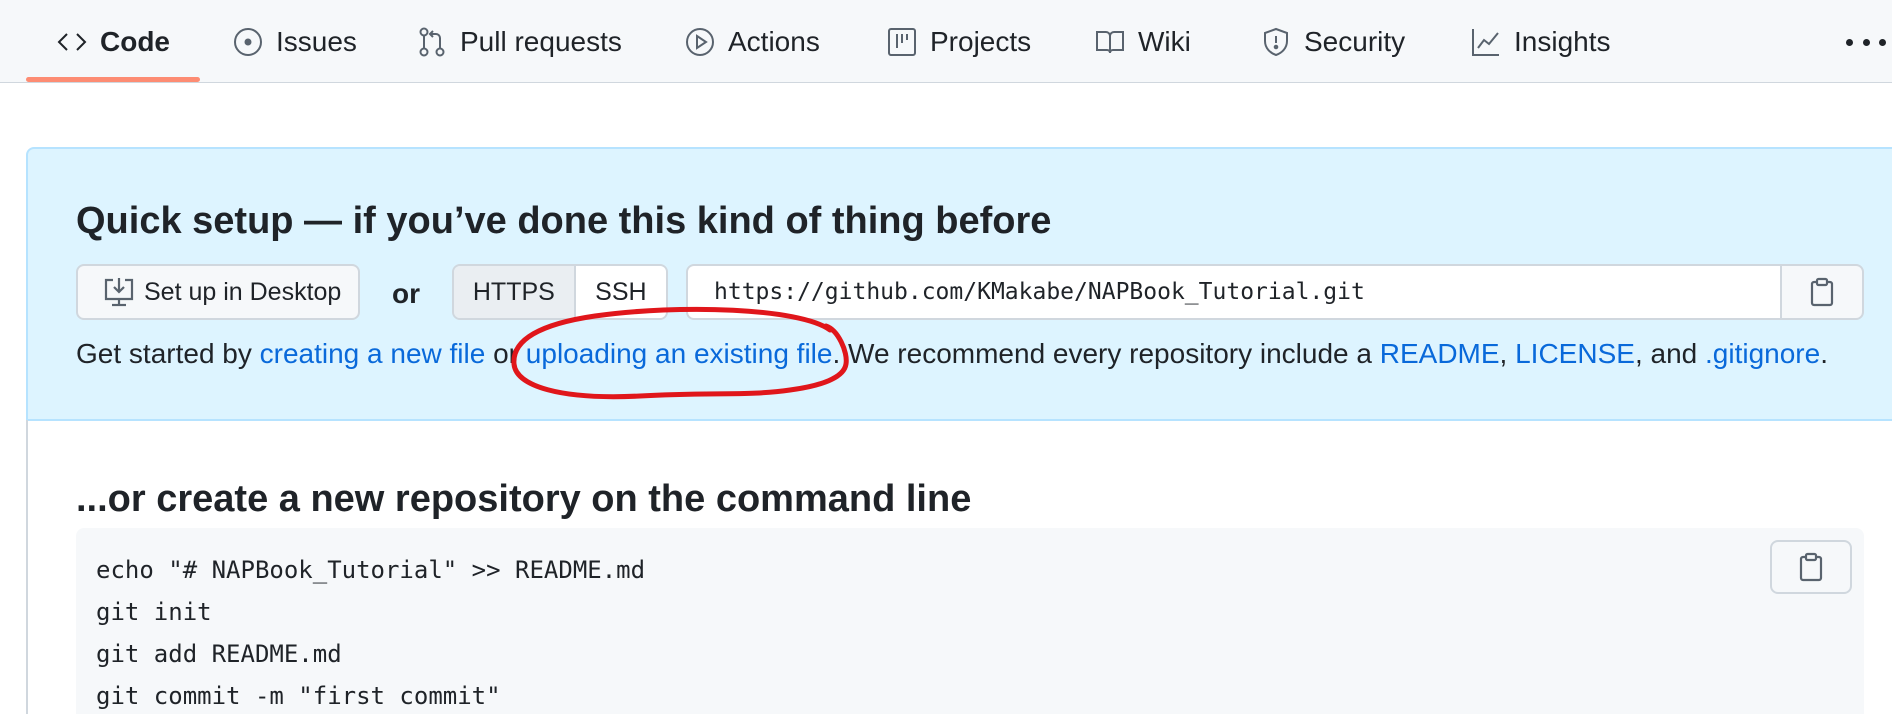  I want to click on tab-projects: Projects, so click(958, 41).